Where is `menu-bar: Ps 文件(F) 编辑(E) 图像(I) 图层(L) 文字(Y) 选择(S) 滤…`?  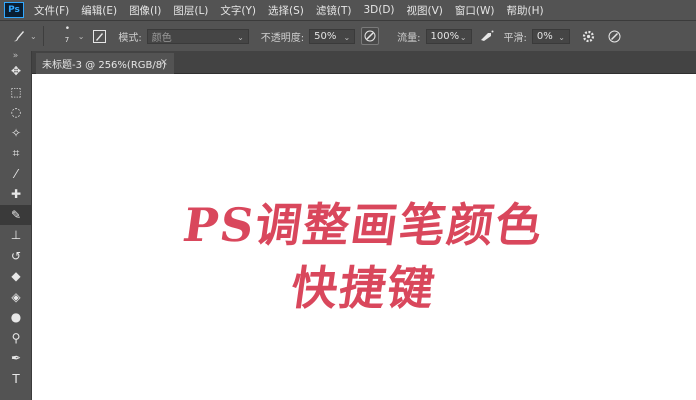 menu-bar: Ps 文件(F) 编辑(E) 图像(I) 图层(L) 文字(Y) 选择(S) 滤… is located at coordinates (348, 10).